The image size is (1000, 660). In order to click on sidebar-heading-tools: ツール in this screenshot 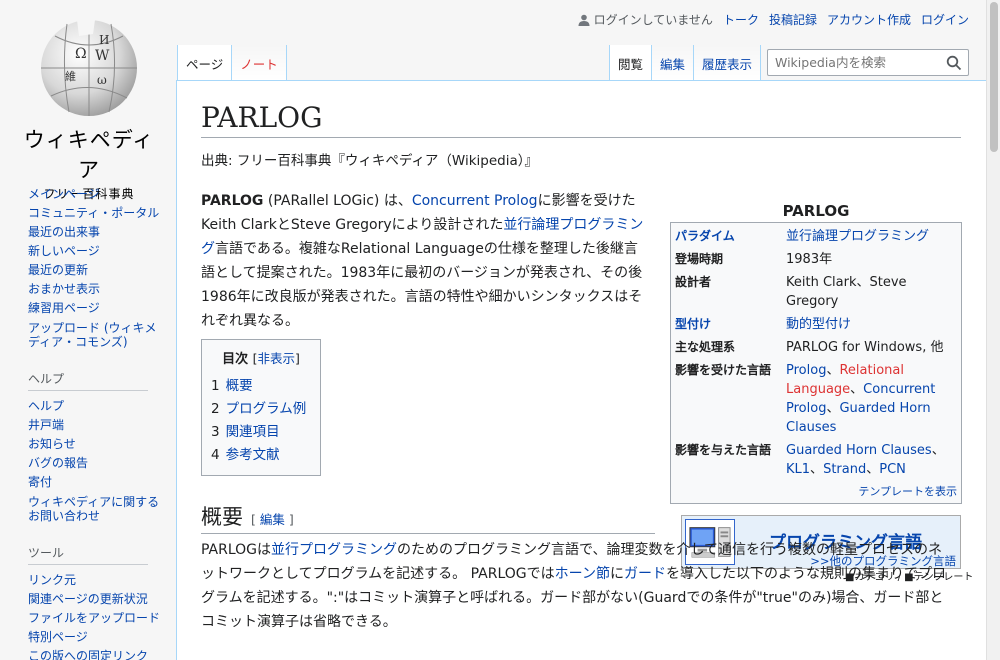, I will do `click(88, 554)`.